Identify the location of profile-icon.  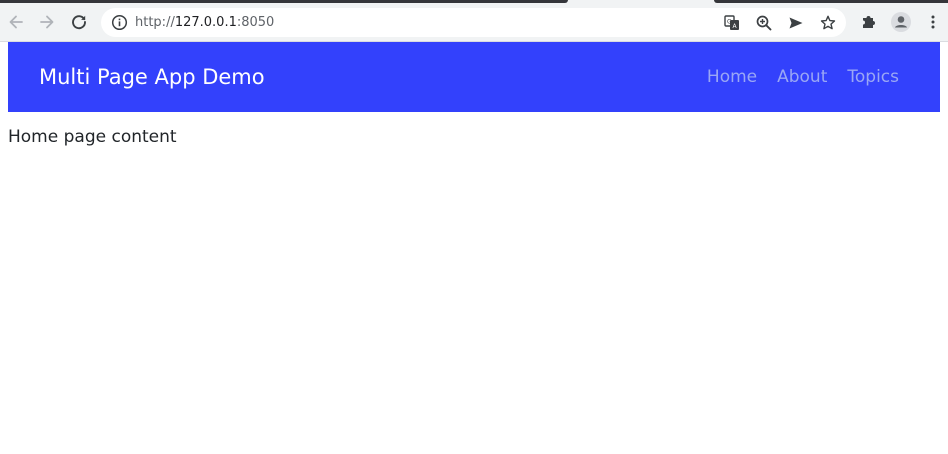
(901, 22).